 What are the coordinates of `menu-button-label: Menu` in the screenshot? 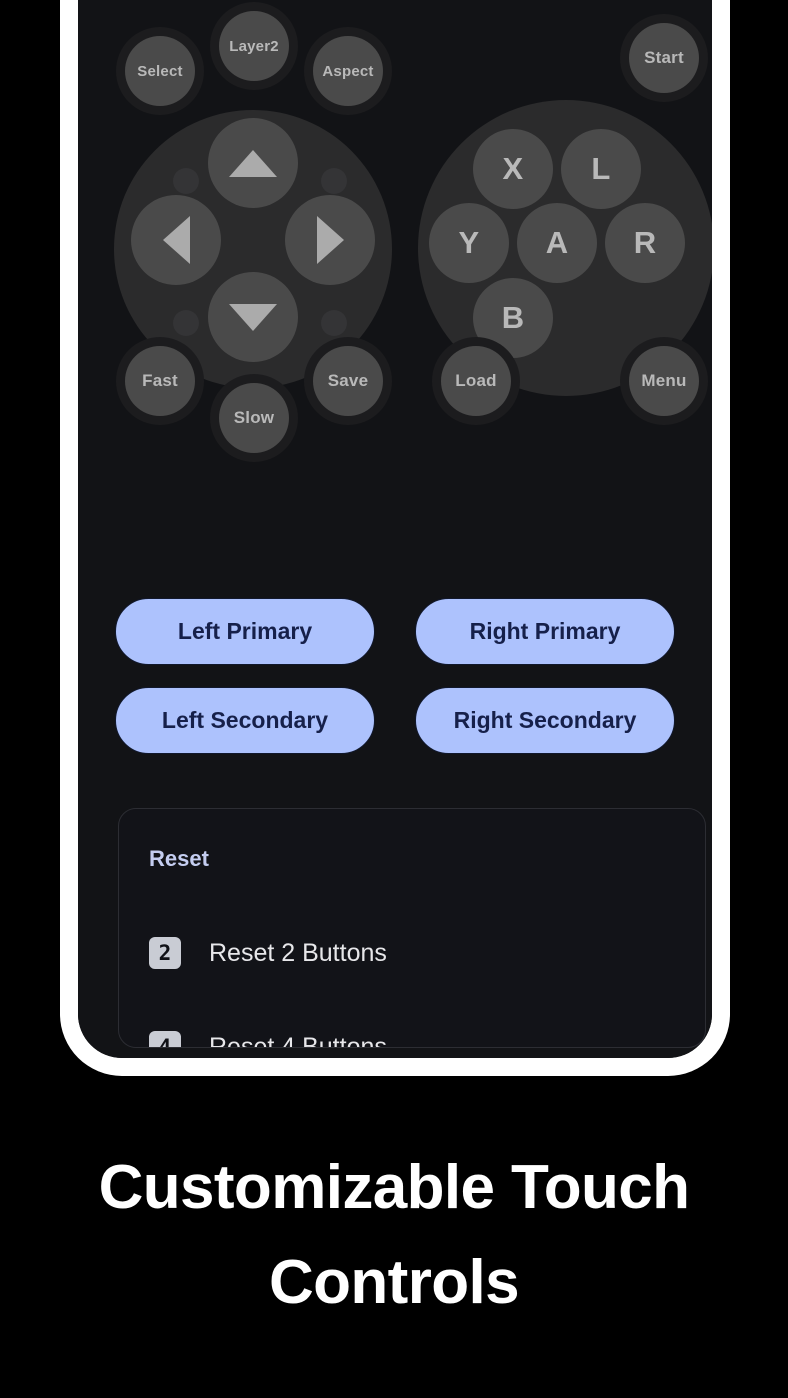 It's located at (664, 380).